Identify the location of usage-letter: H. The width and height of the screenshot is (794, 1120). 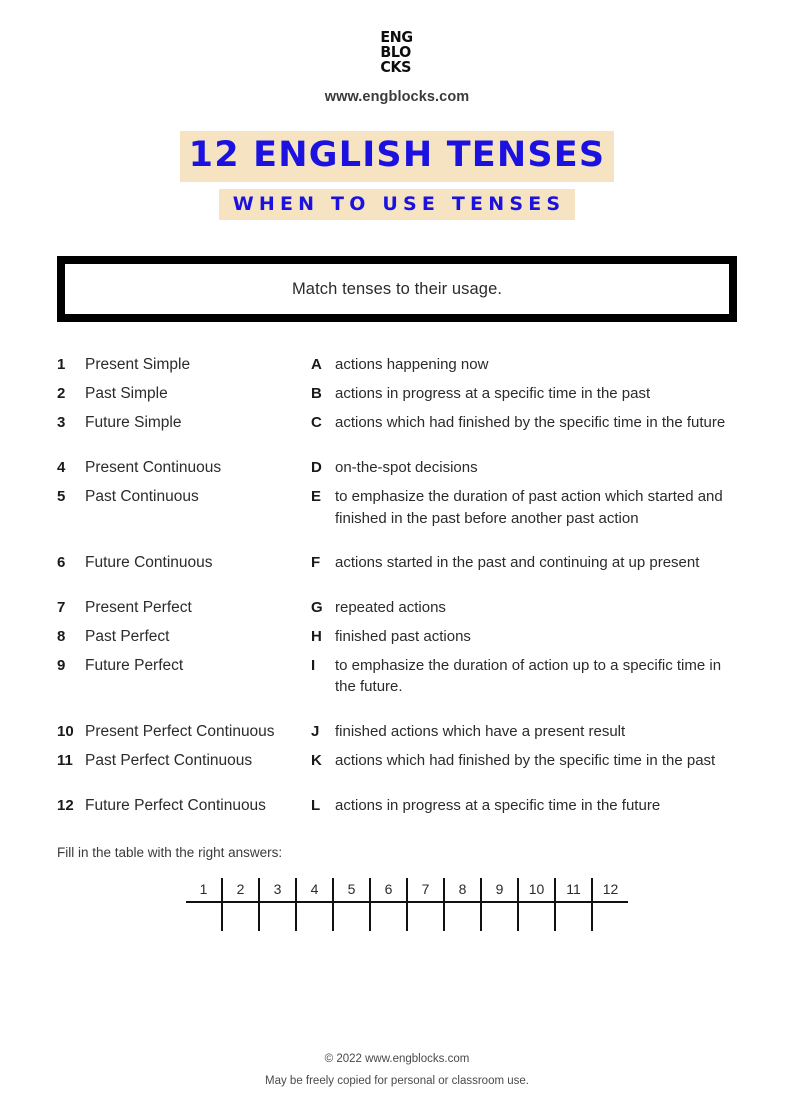
(316, 637).